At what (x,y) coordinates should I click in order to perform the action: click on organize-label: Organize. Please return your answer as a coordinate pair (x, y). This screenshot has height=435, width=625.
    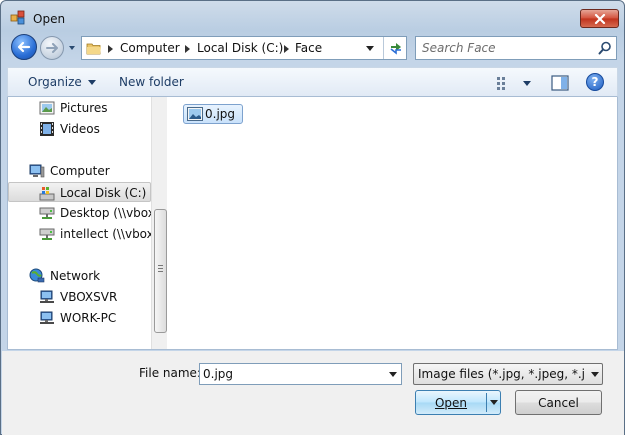
    Looking at the image, I should click on (55, 82).